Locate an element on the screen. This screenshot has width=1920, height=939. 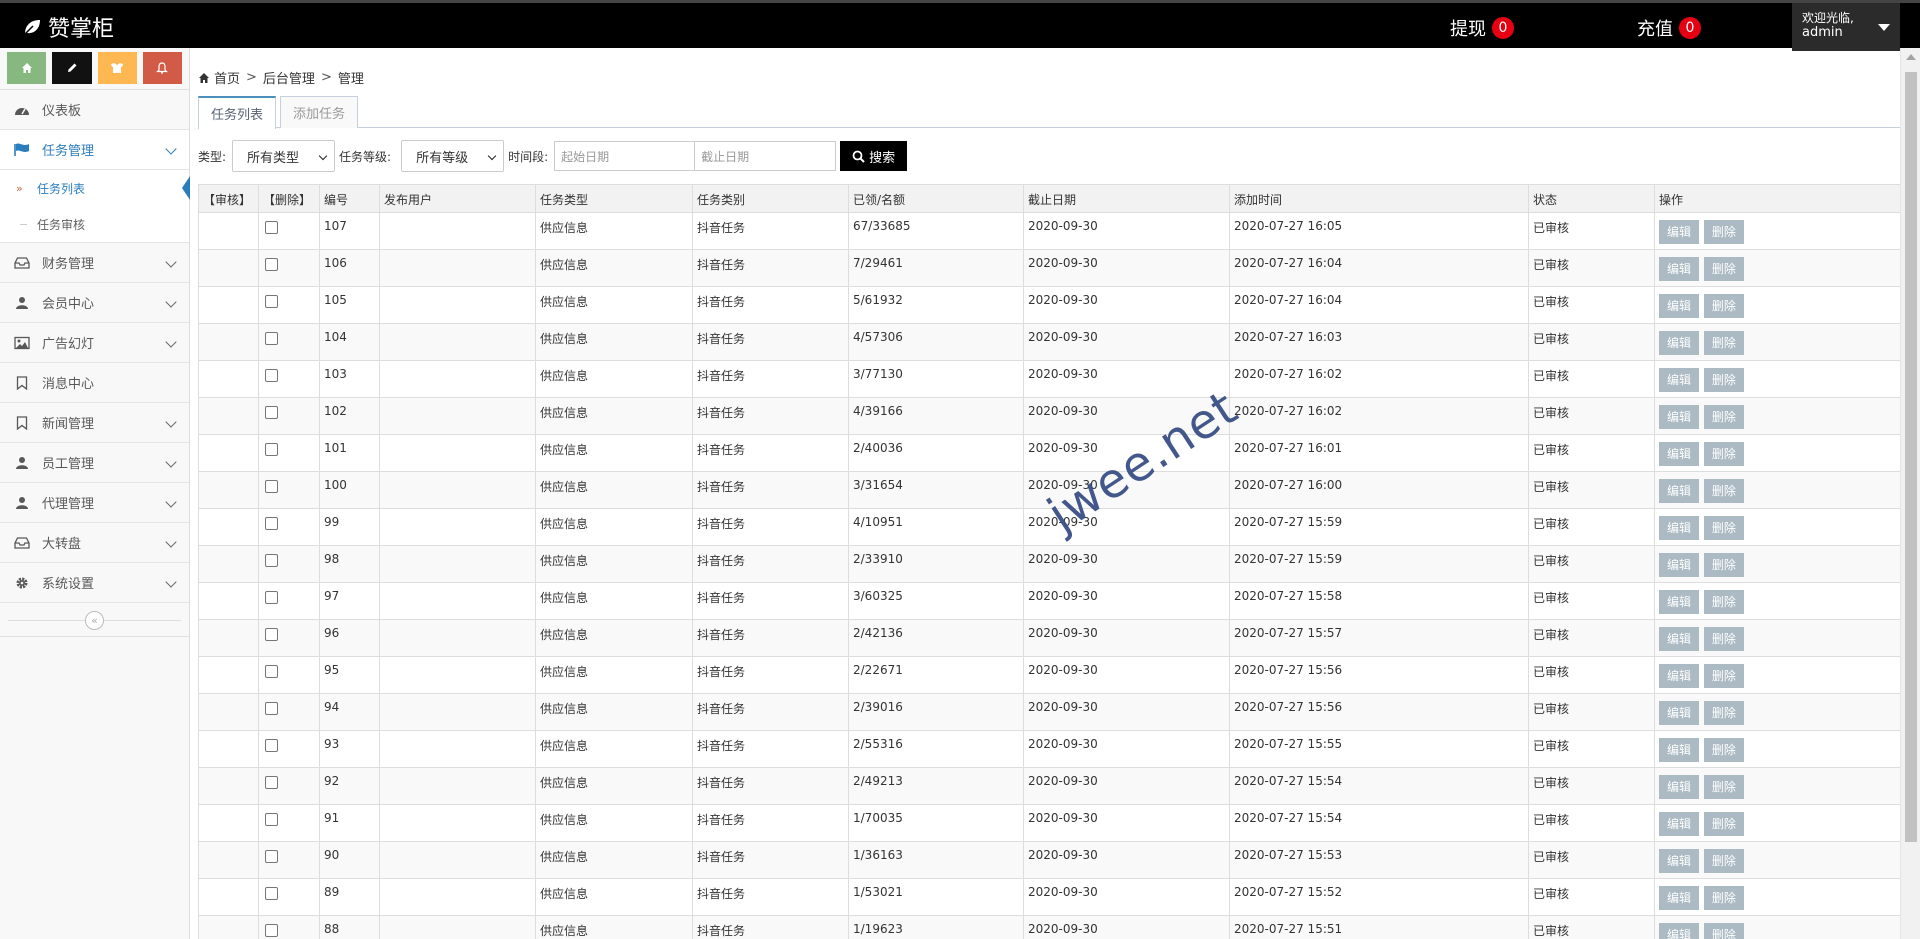
recharge-link: 充值 0 is located at coordinates (1669, 28).